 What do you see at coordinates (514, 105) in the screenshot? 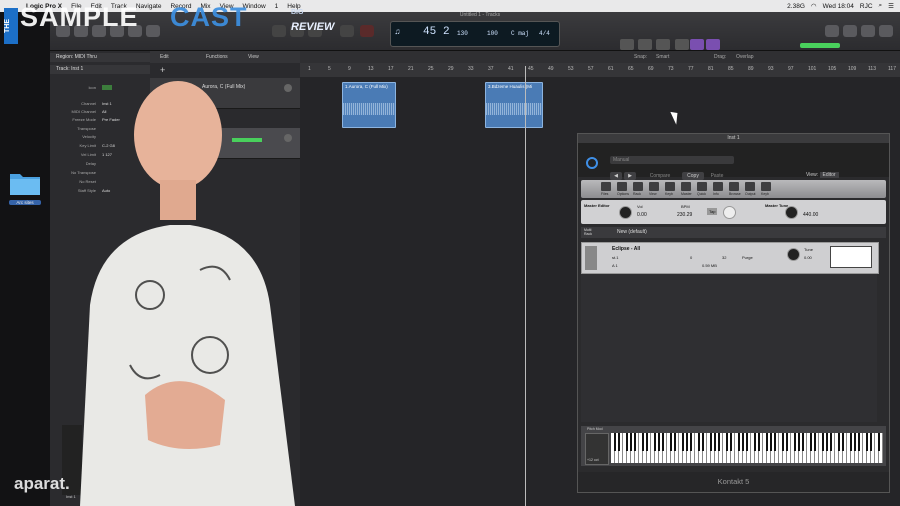
I see `audio-region: 3.Bdzeme Huaulis (Mi` at bounding box center [514, 105].